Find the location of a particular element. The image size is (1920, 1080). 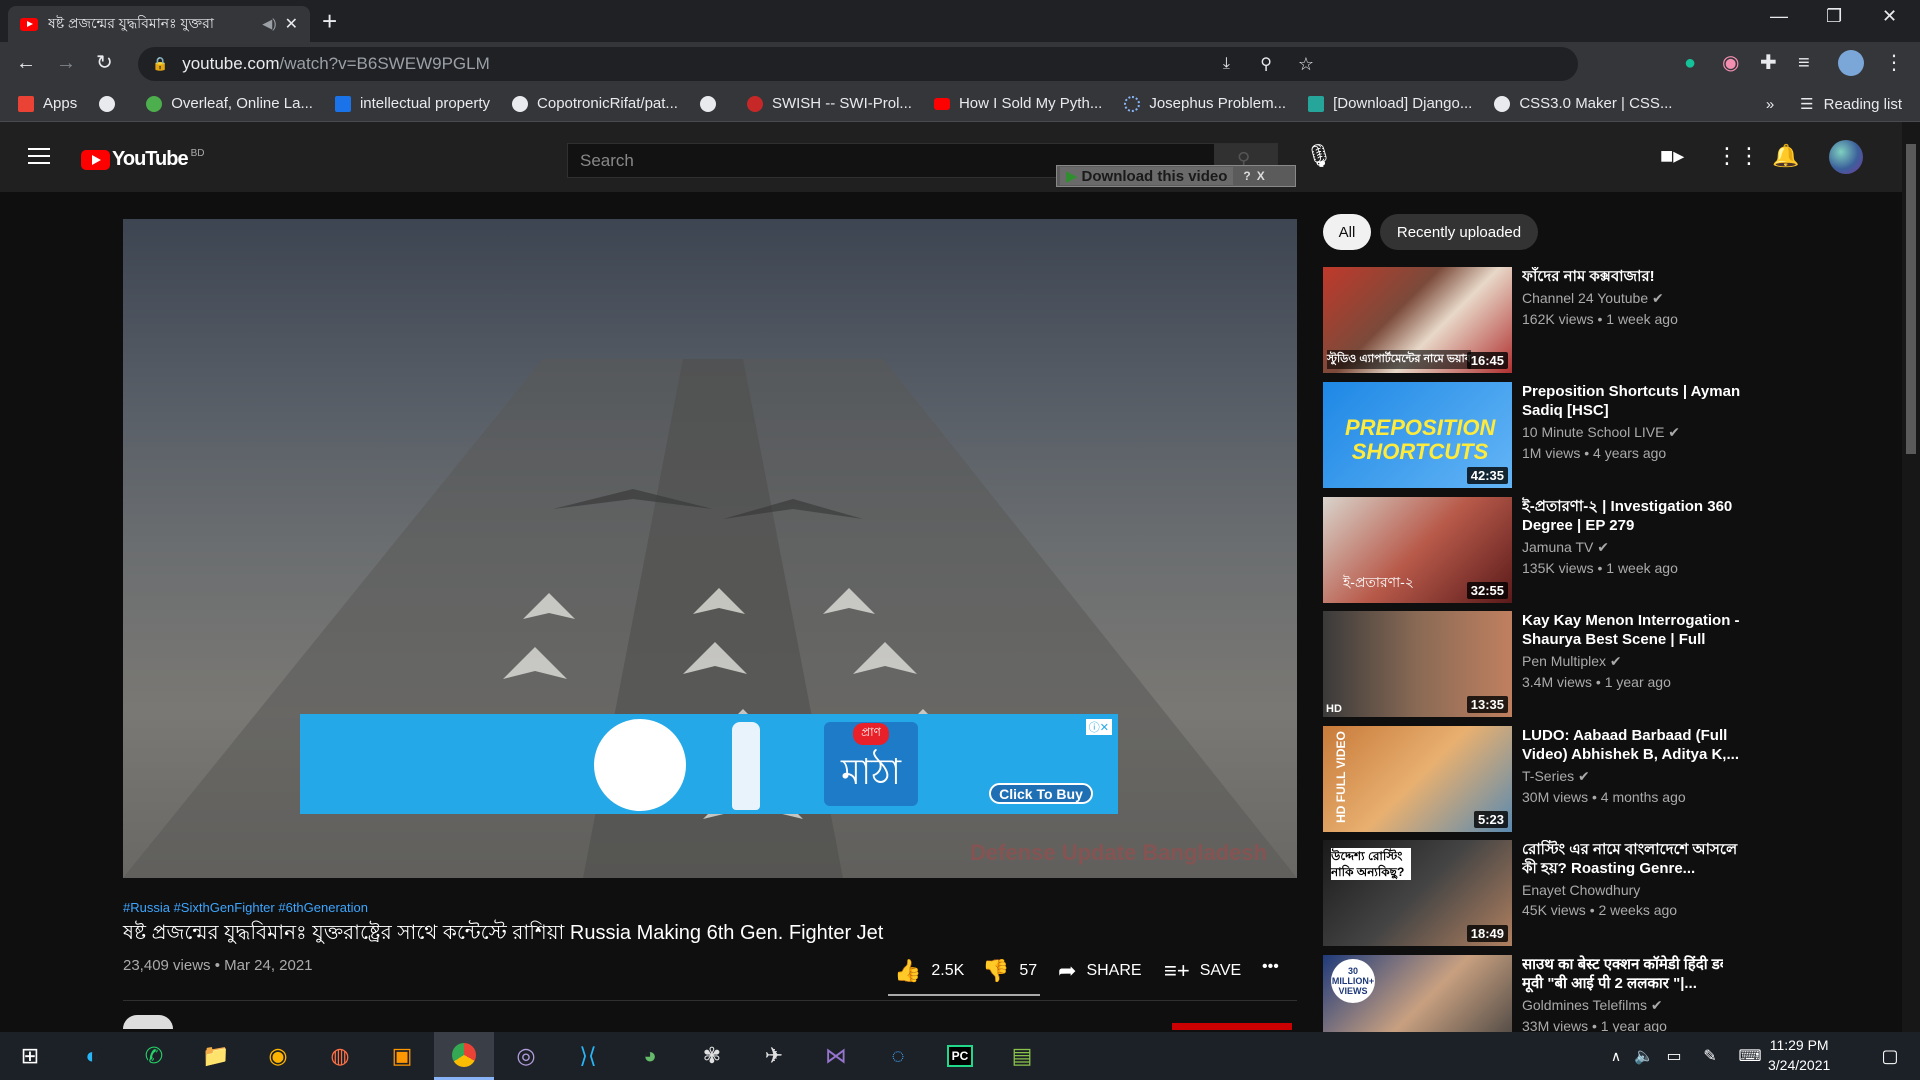

channel-name: 10 Minute School LIVE ✔ is located at coordinates (1637, 432).